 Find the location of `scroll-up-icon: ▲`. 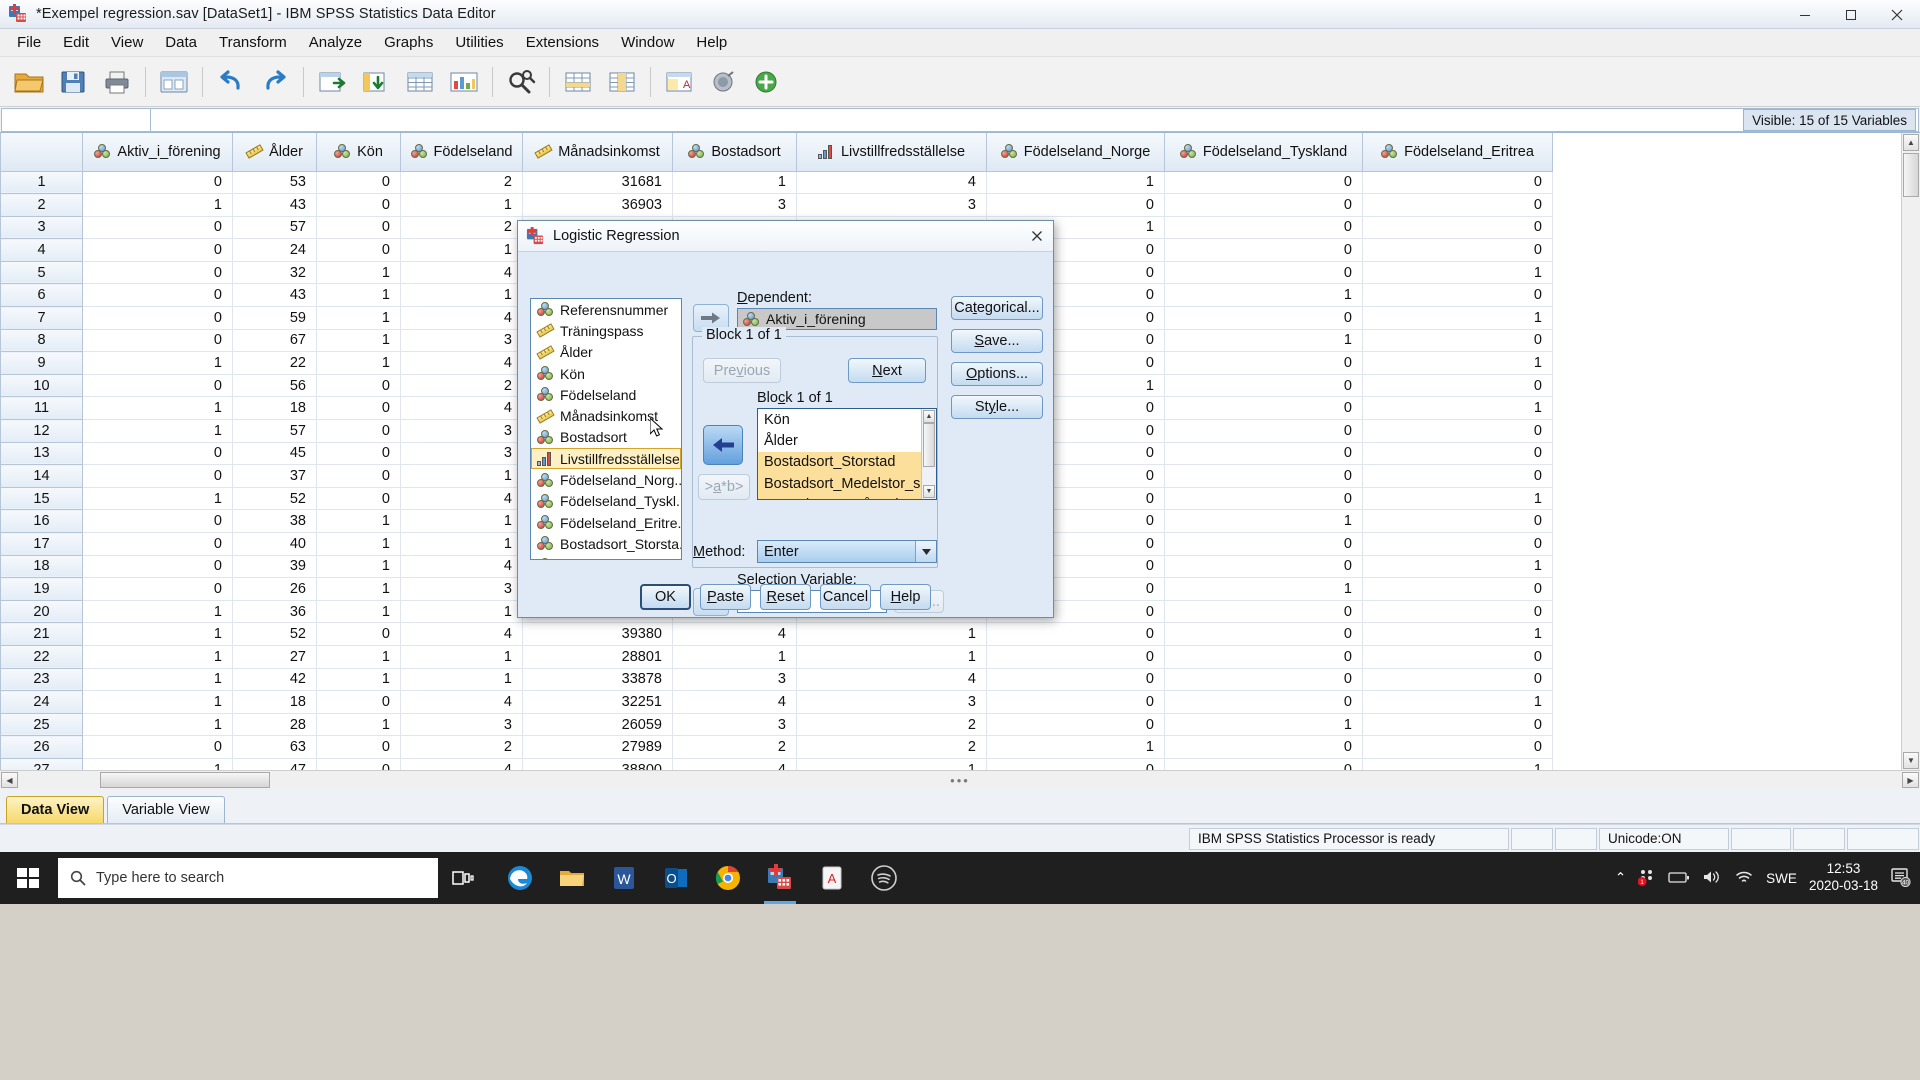

scroll-up-icon: ▲ is located at coordinates (1911, 142).